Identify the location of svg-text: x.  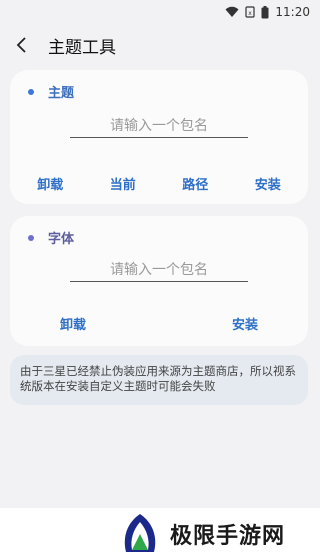
(251, 13).